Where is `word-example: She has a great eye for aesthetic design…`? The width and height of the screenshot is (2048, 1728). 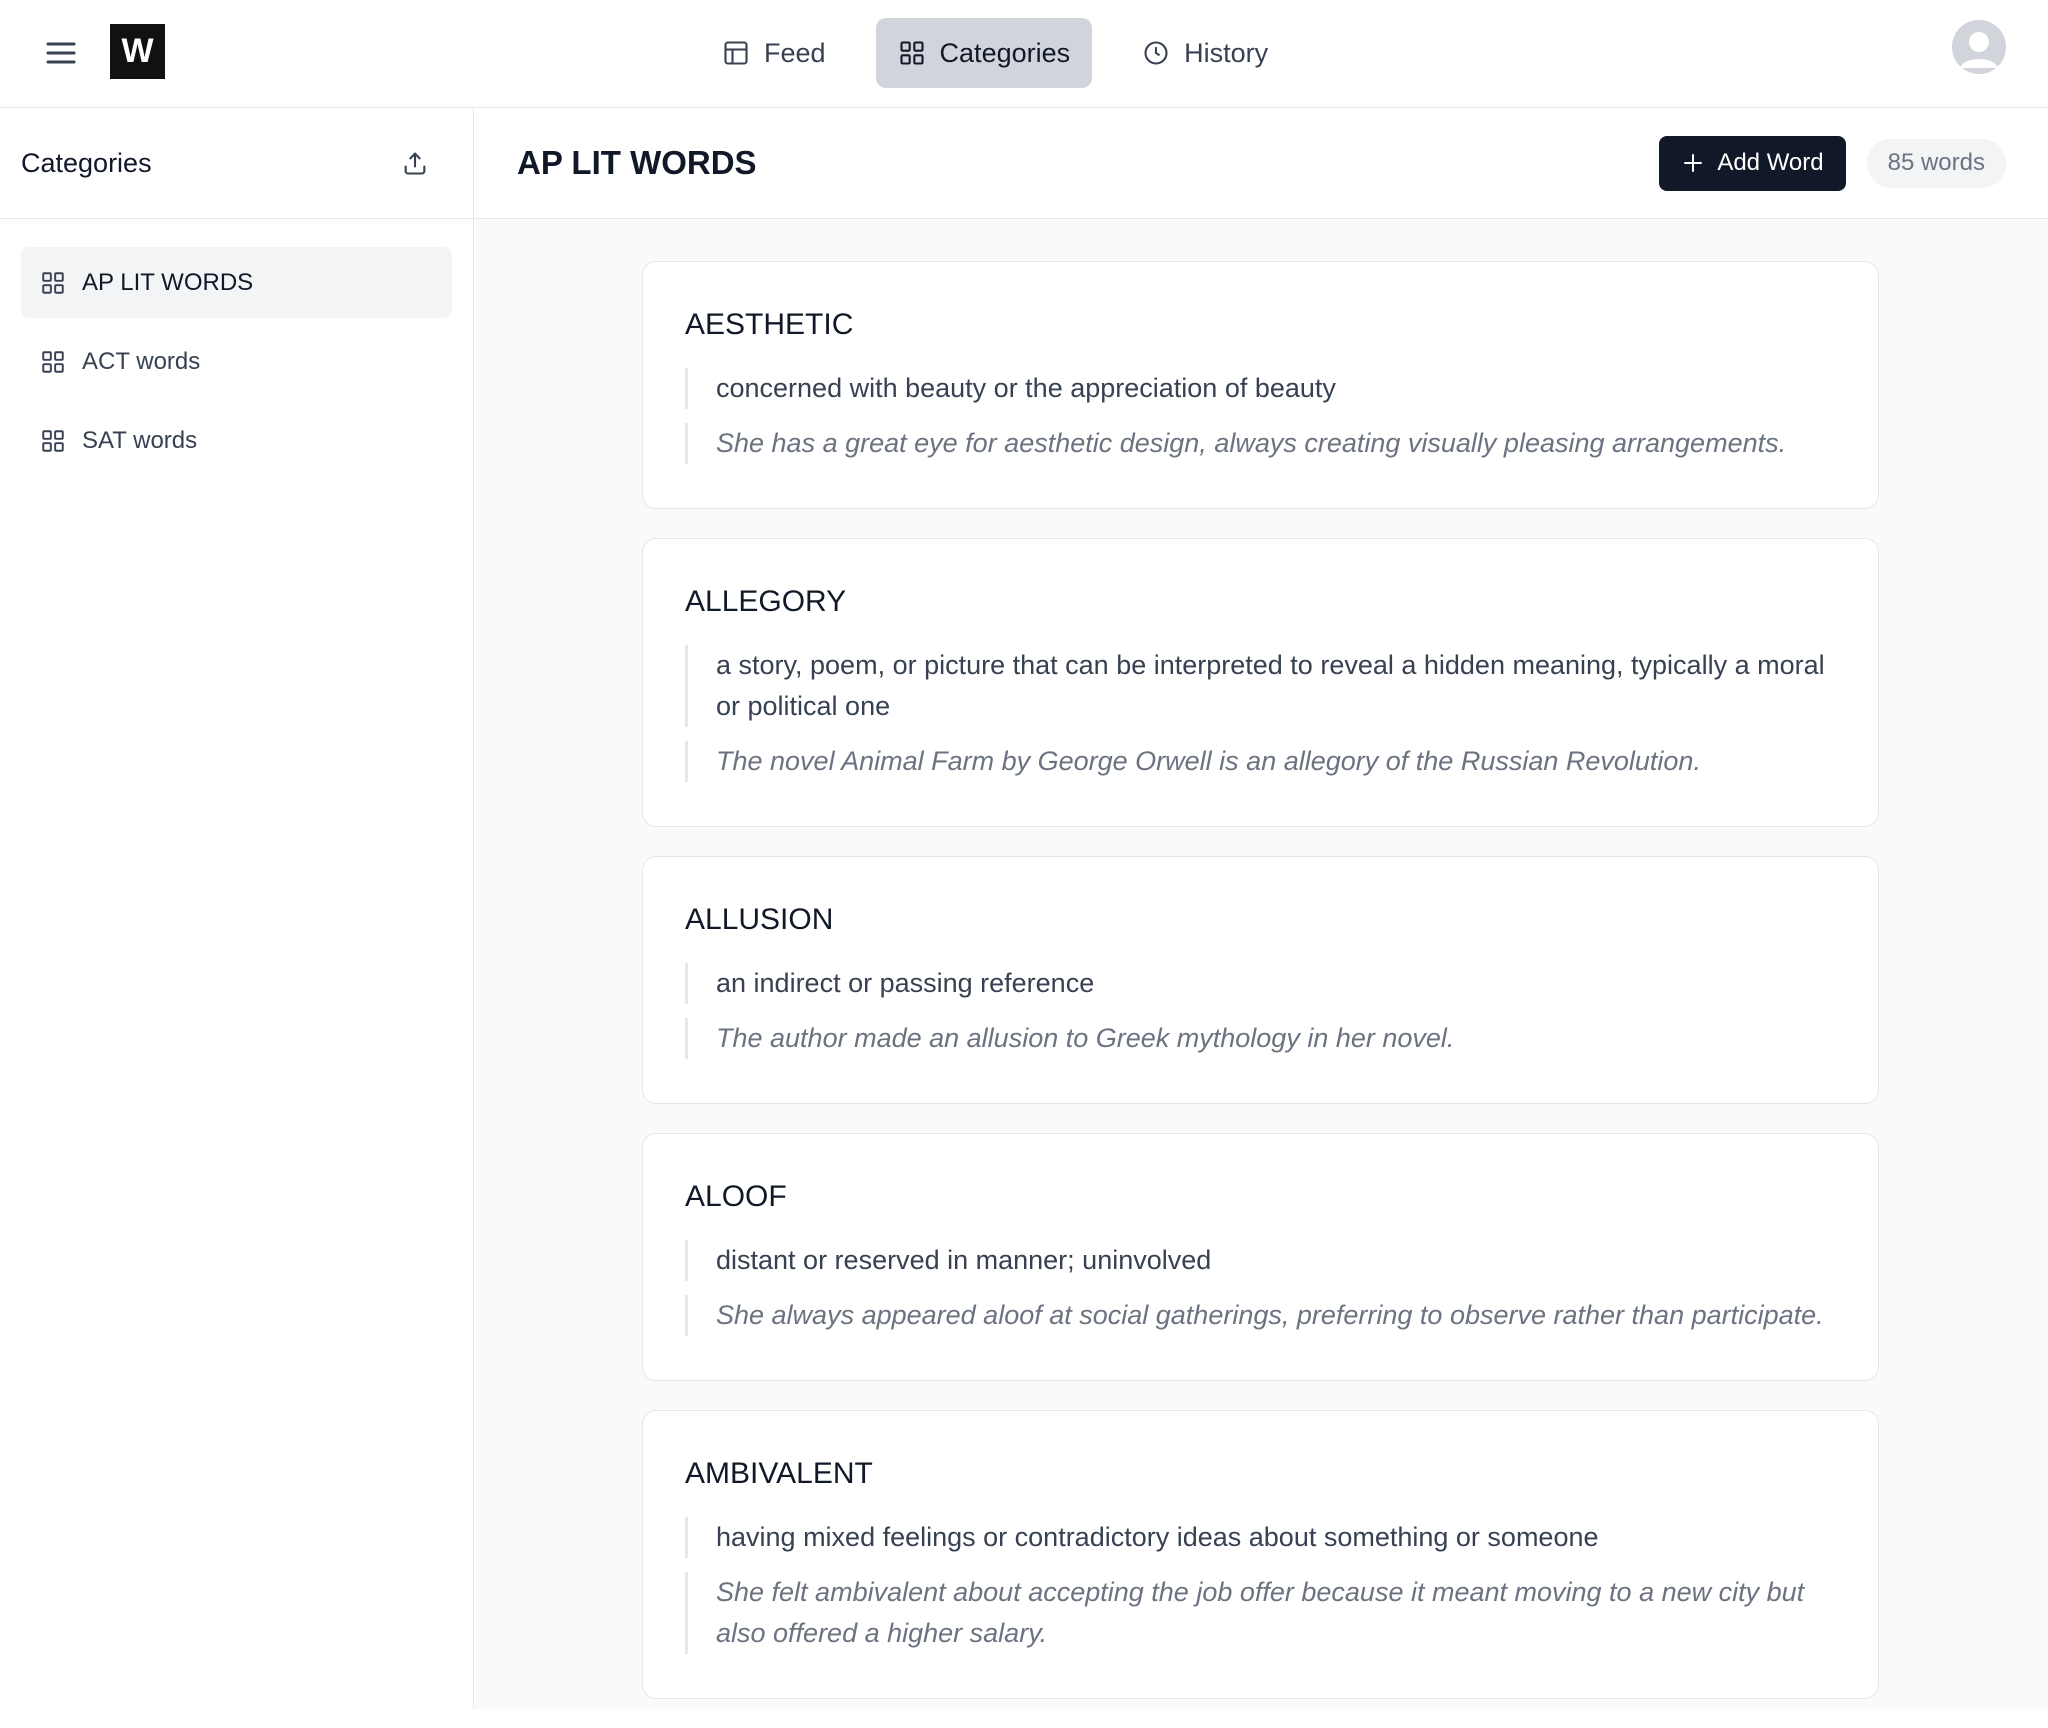
word-example: She has a great eye for aesthetic design… is located at coordinates (1260, 443).